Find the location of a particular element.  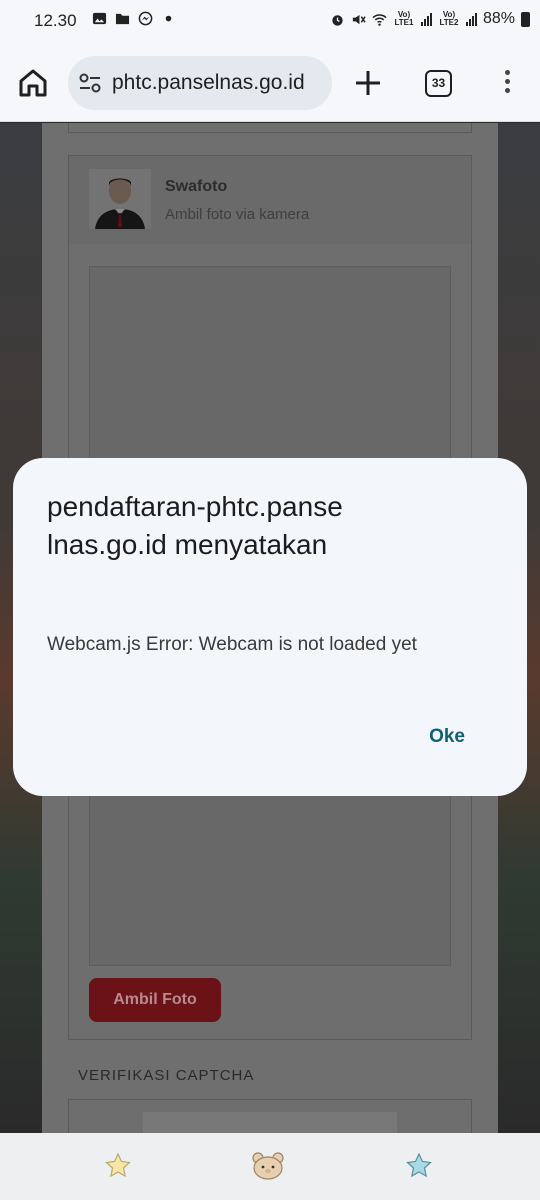

captcha-card is located at coordinates (270, 1116).